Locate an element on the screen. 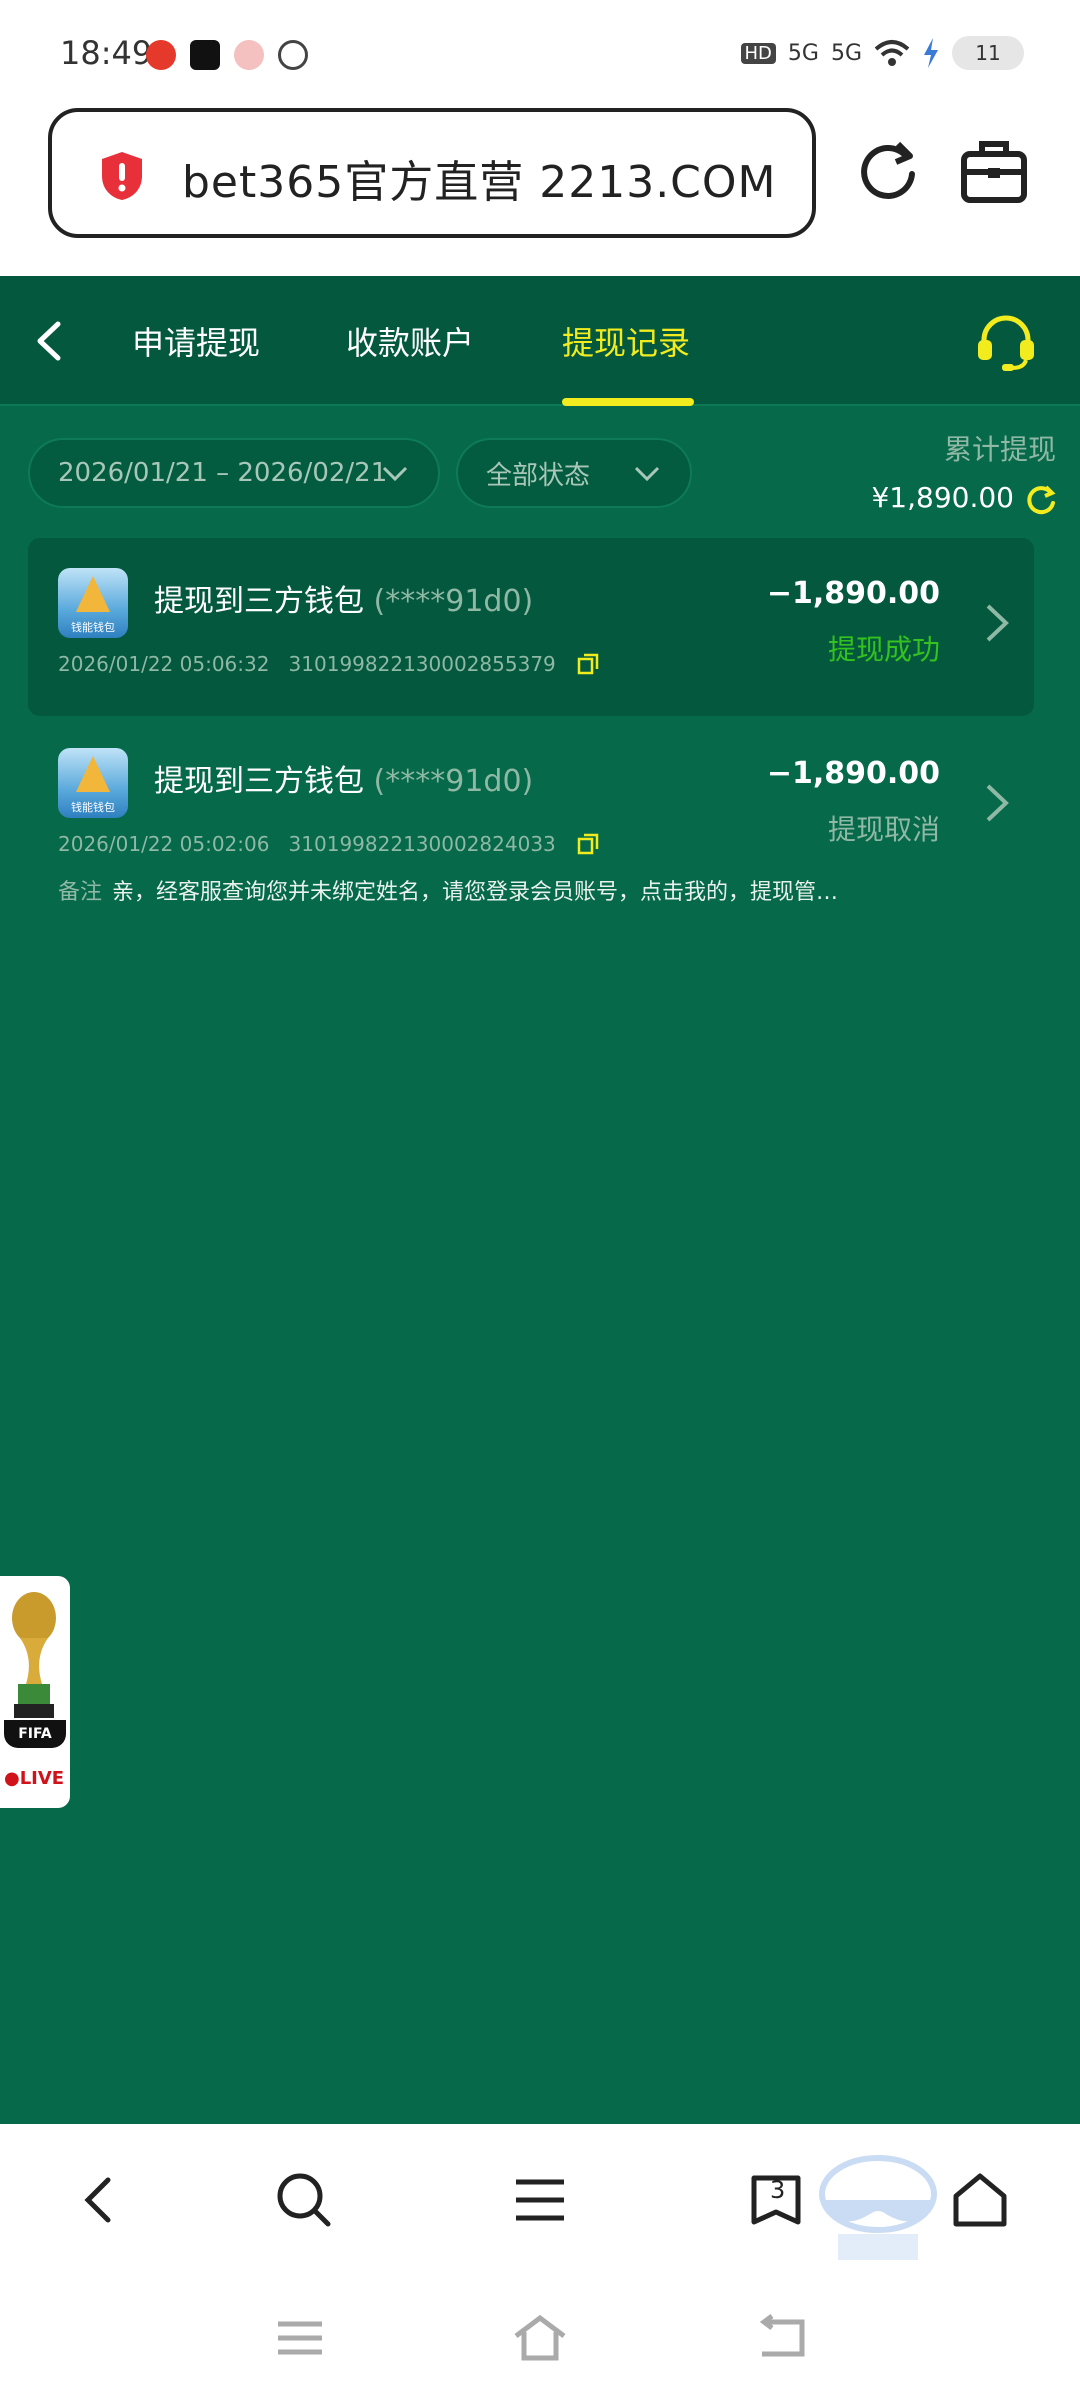 The image size is (1080, 2400). home-icon is located at coordinates (980, 2200).